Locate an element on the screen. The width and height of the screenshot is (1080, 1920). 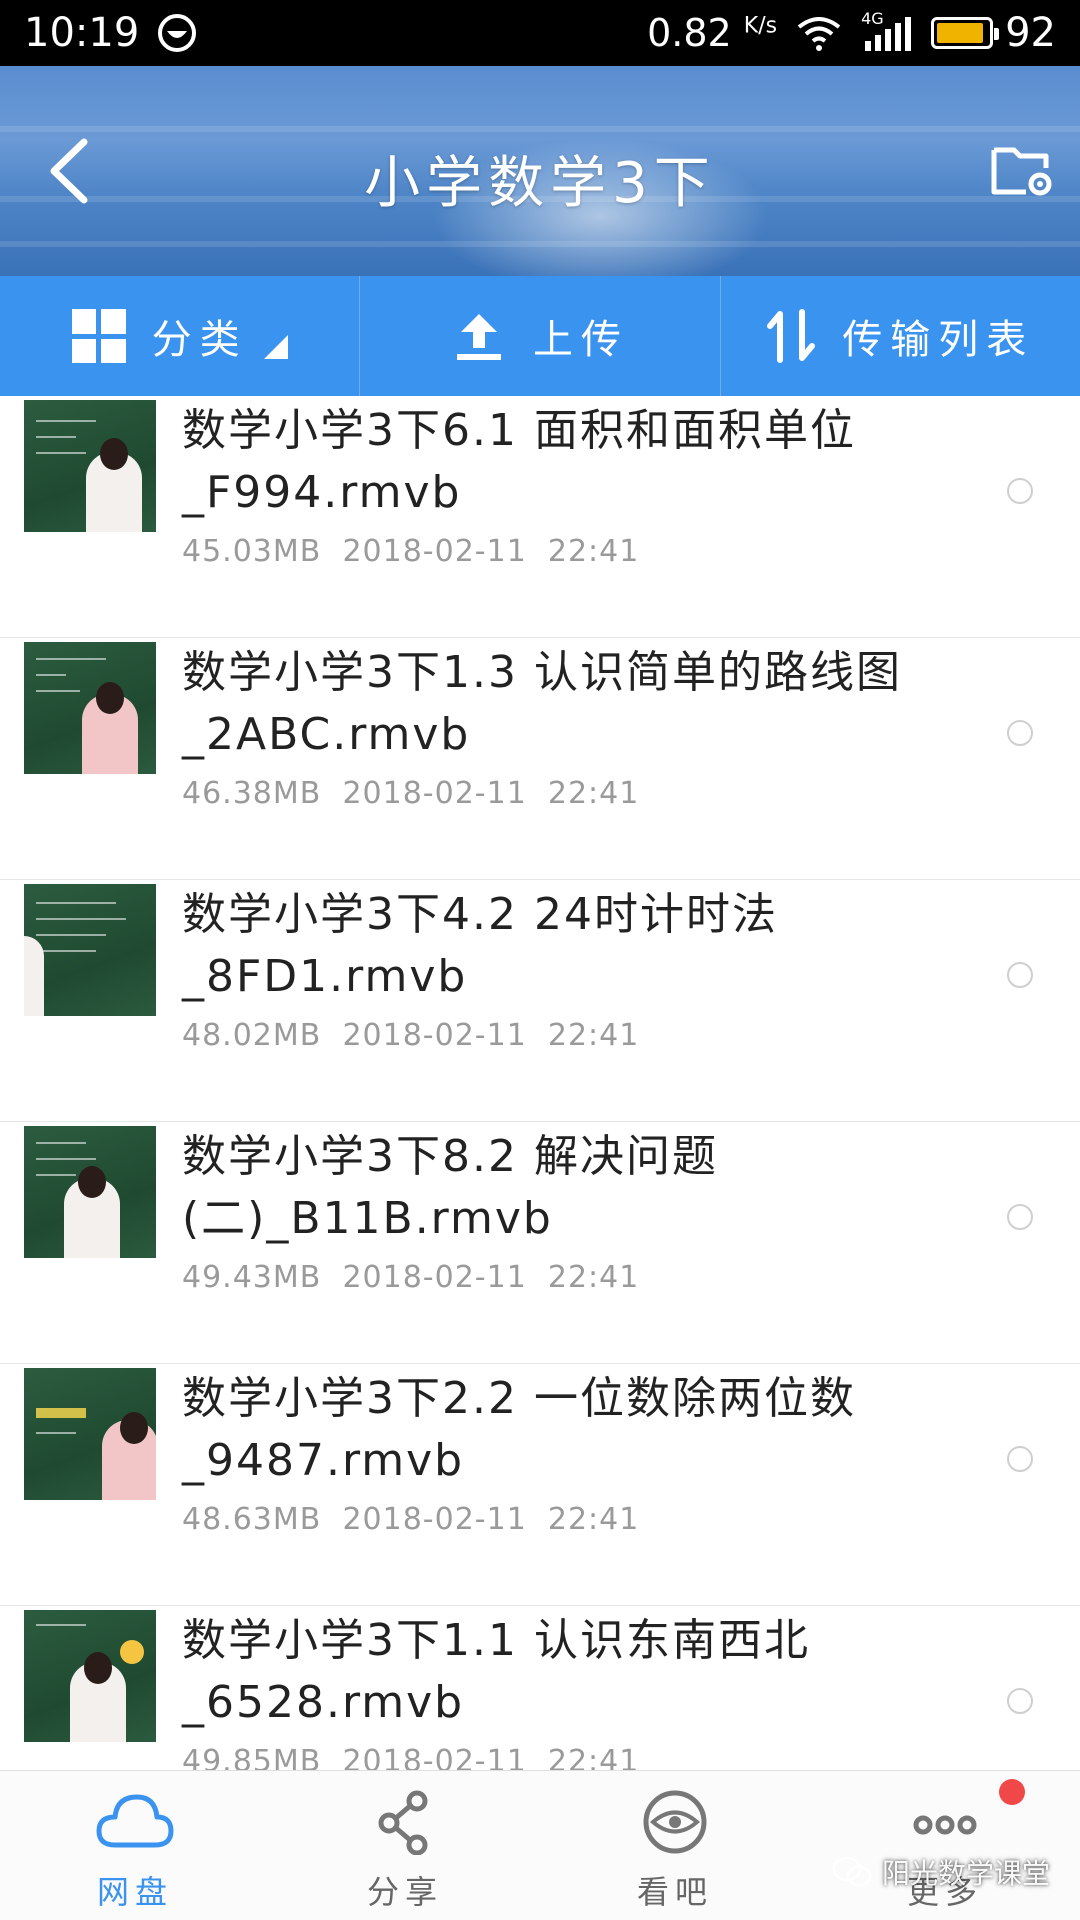
eye-icon is located at coordinates (675, 1822).